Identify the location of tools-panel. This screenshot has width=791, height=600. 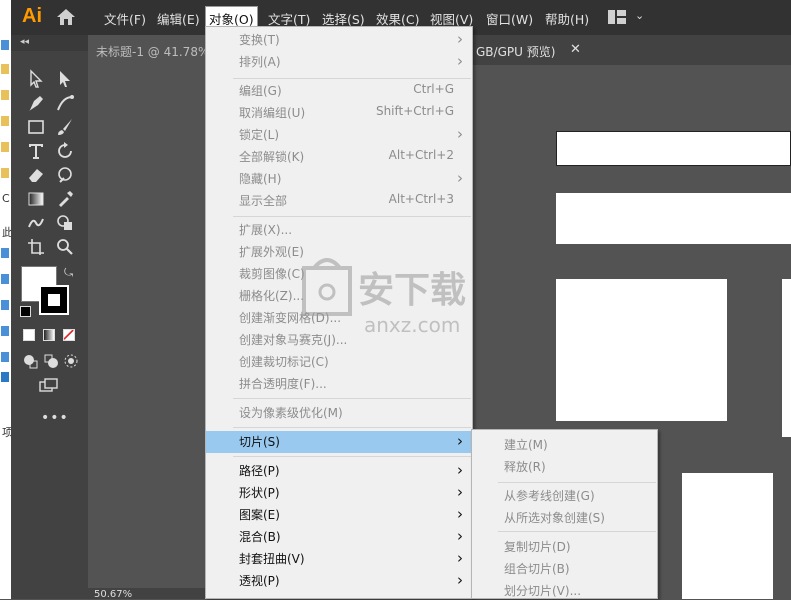
(49, 317).